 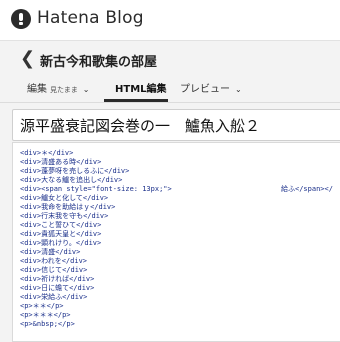 I want to click on tab-html-edit: HTML編集, so click(x=141, y=87).